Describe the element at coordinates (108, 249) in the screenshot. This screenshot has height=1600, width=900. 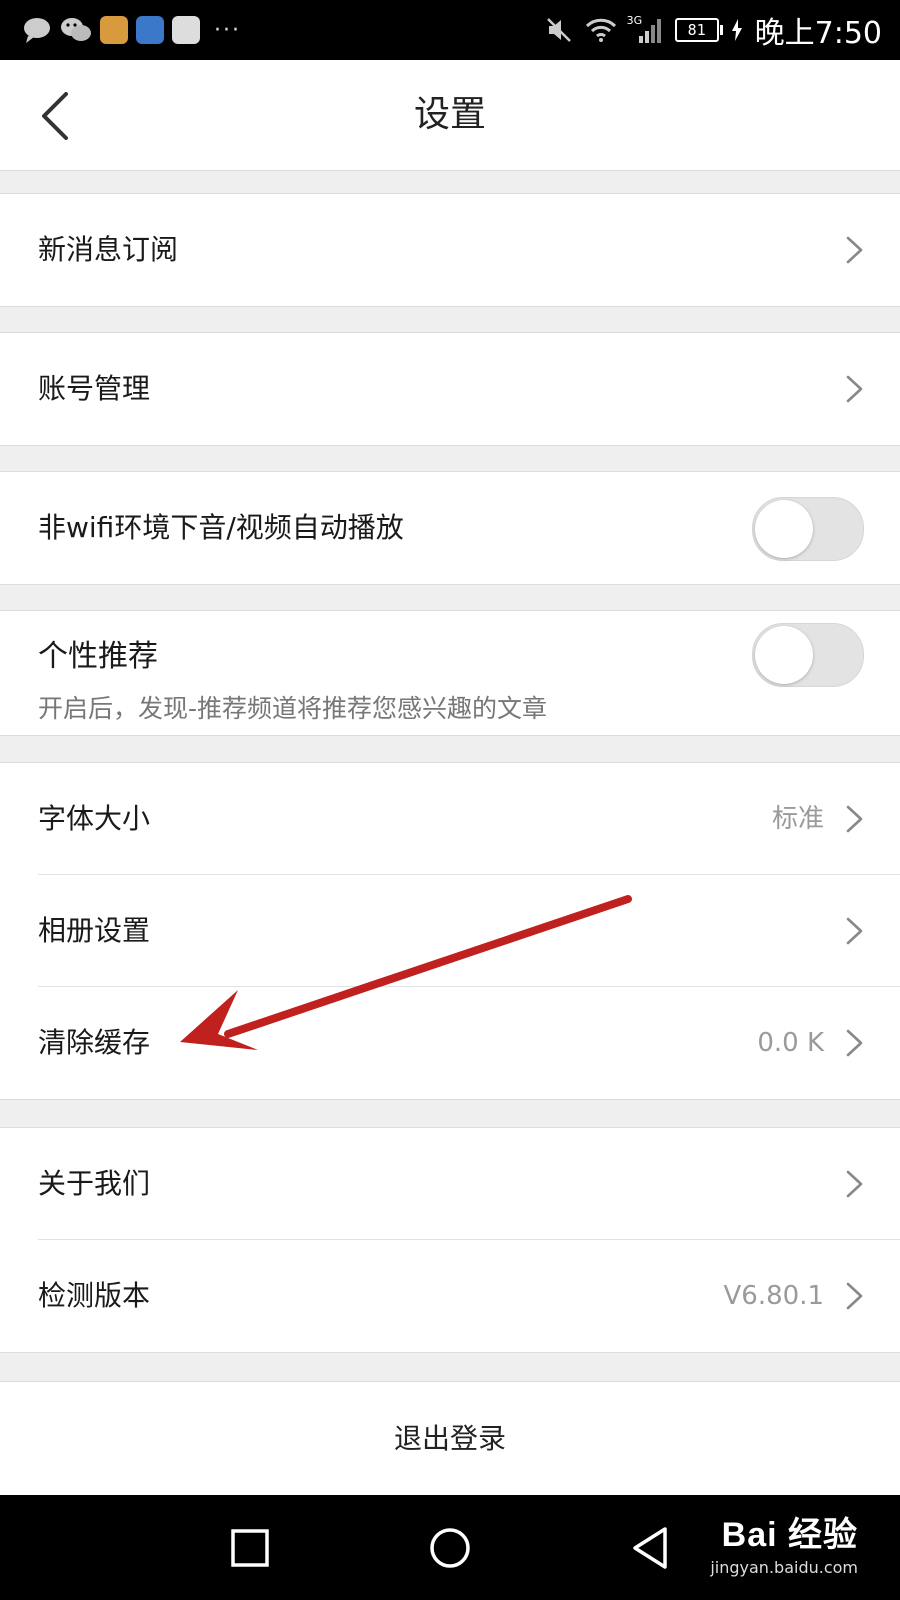
I see `row-label: 新消息订阅` at that location.